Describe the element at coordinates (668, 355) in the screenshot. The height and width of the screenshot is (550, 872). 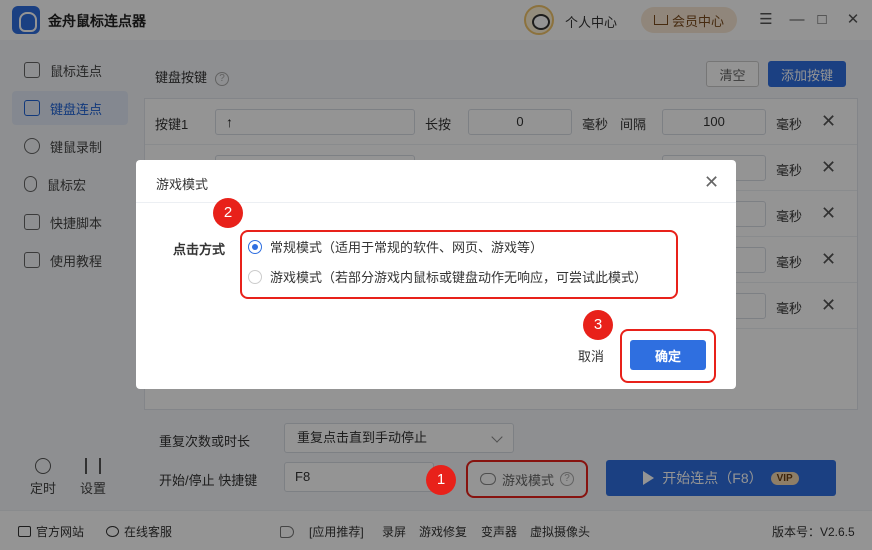
I see `confirm-button: 确定` at that location.